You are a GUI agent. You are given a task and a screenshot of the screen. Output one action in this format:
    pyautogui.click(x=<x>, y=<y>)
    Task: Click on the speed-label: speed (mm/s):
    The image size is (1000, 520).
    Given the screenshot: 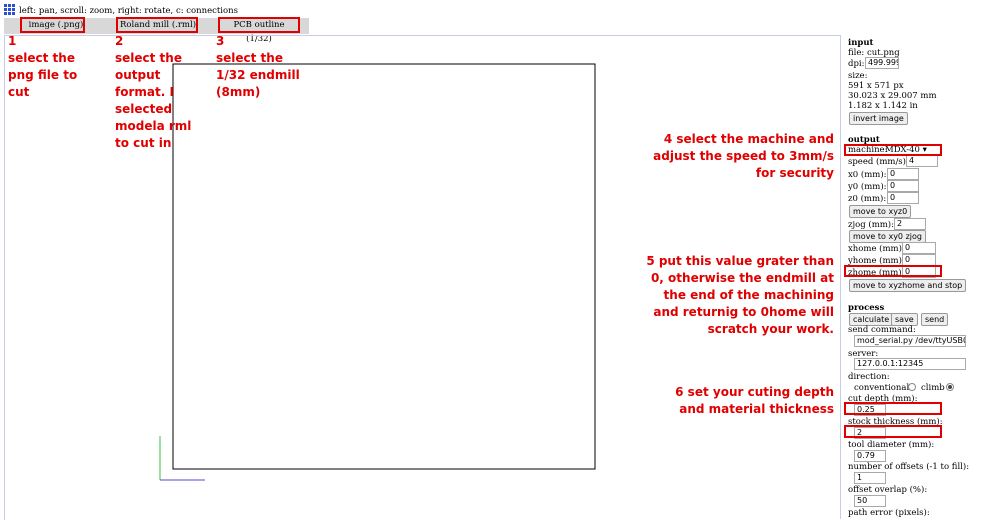 What is the action you would take?
    pyautogui.click(x=878, y=162)
    